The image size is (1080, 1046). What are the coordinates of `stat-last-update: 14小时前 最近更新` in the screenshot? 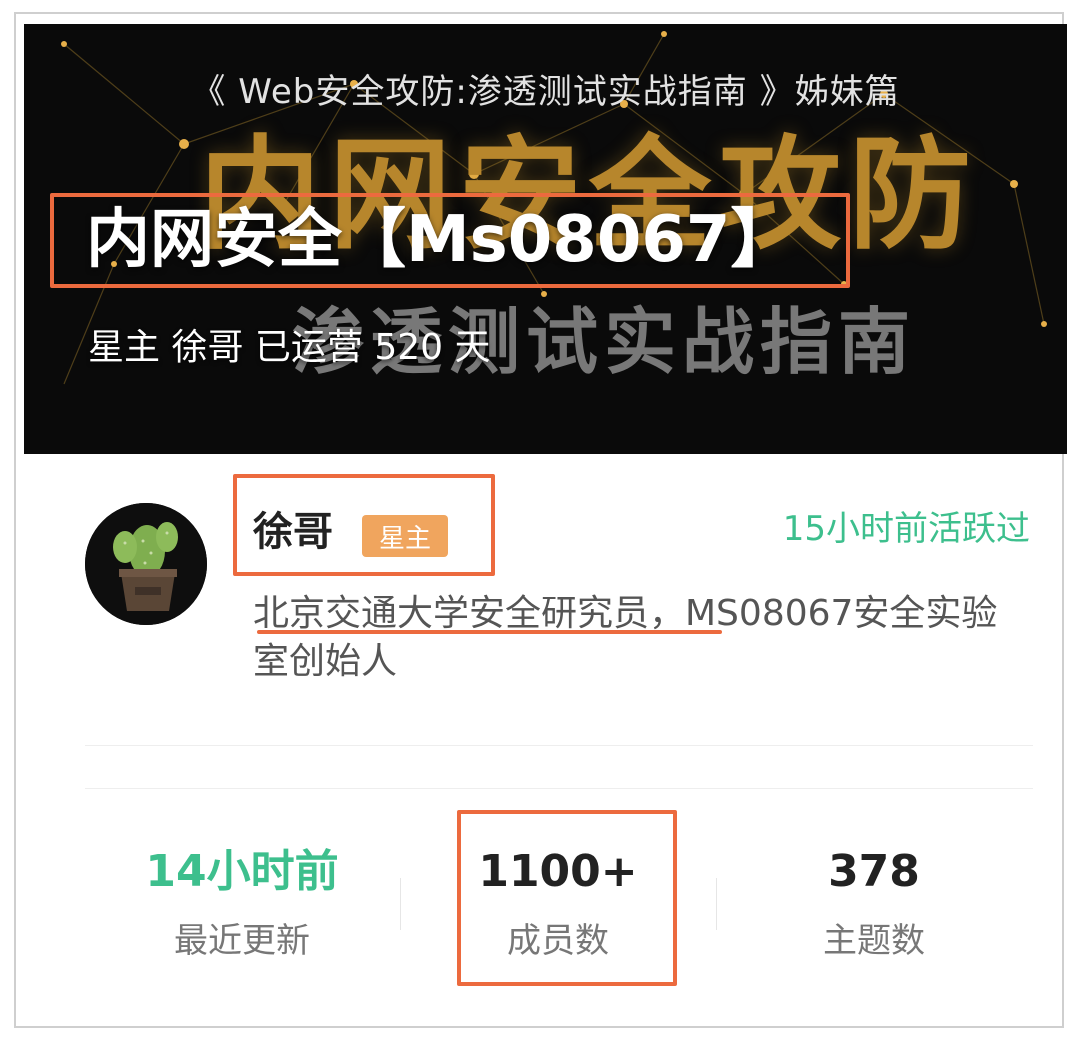 It's located at (242, 903).